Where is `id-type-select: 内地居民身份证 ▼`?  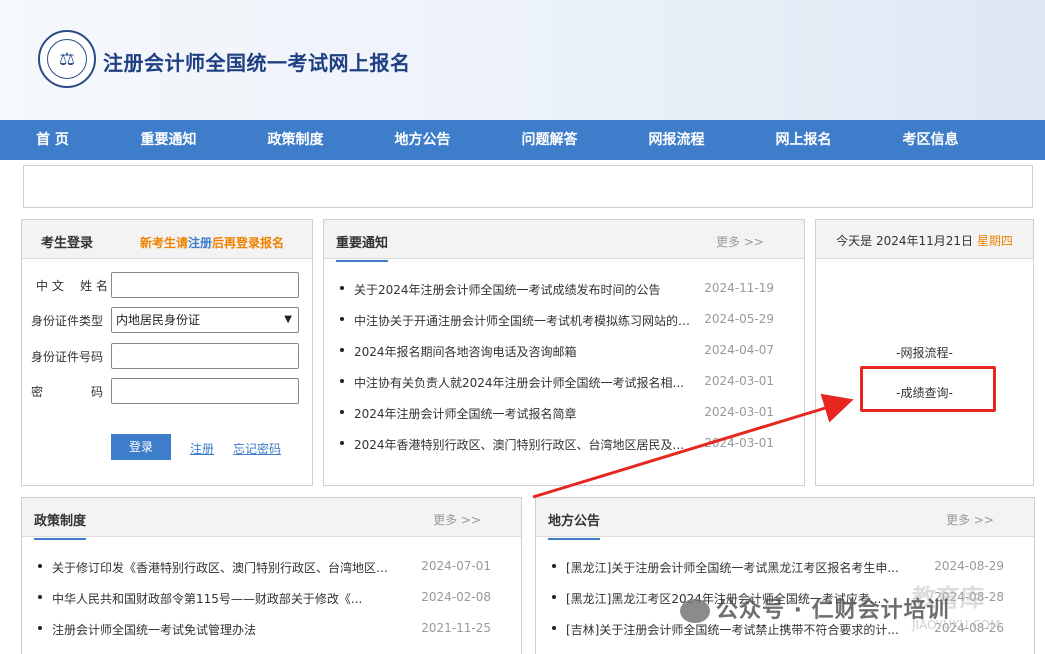 id-type-select: 内地居民身份证 ▼ is located at coordinates (205, 320).